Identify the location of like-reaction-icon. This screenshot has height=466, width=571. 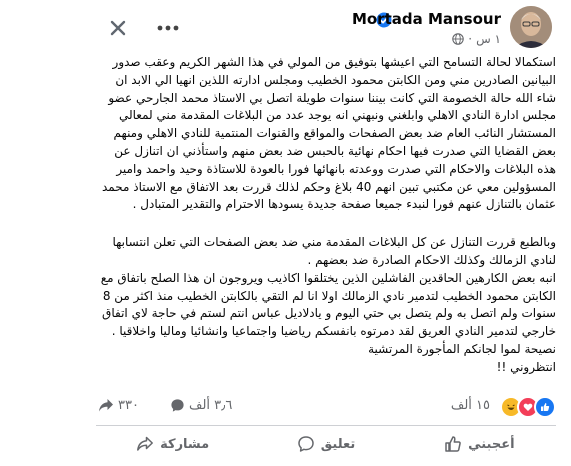
(545, 407).